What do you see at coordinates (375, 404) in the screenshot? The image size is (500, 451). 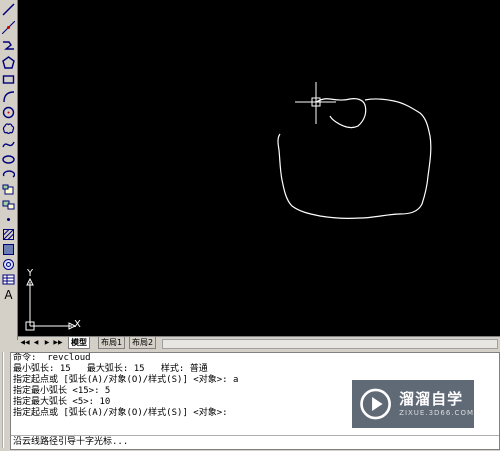 I see `watermark-logo-icon` at bounding box center [375, 404].